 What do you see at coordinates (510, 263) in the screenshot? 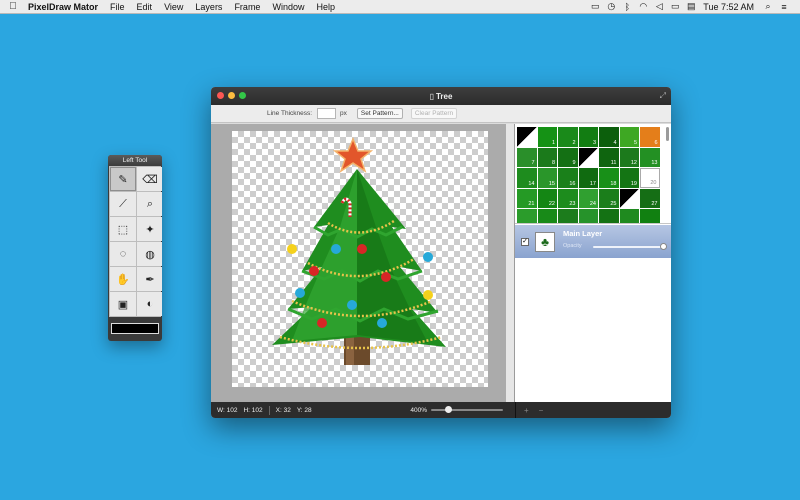
I see `canvas-vertical-scrollbar` at bounding box center [510, 263].